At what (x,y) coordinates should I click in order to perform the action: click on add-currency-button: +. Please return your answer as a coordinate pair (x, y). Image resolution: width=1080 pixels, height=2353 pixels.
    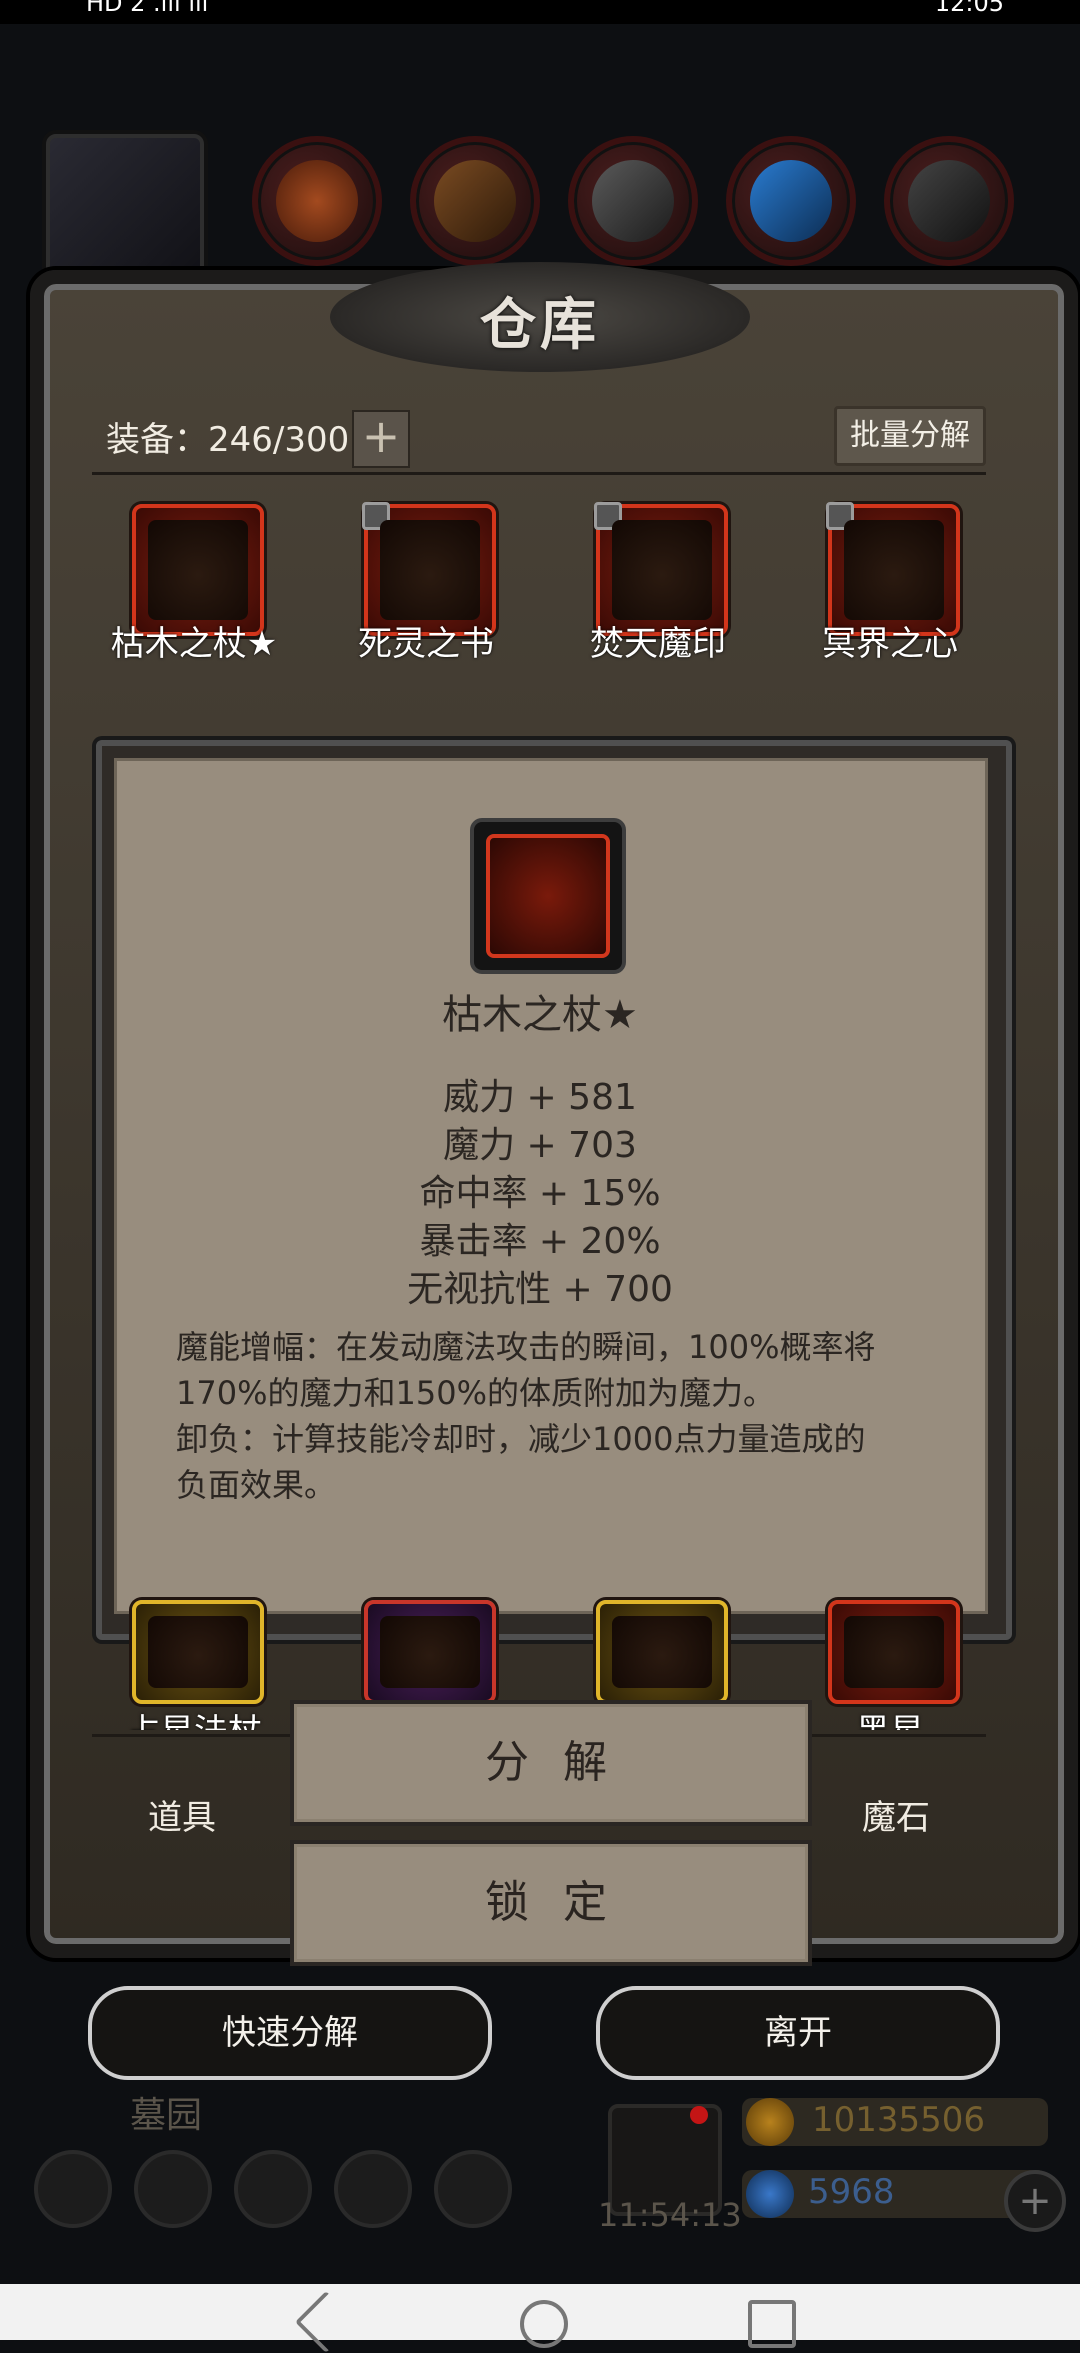
    Looking at the image, I should click on (1035, 2201).